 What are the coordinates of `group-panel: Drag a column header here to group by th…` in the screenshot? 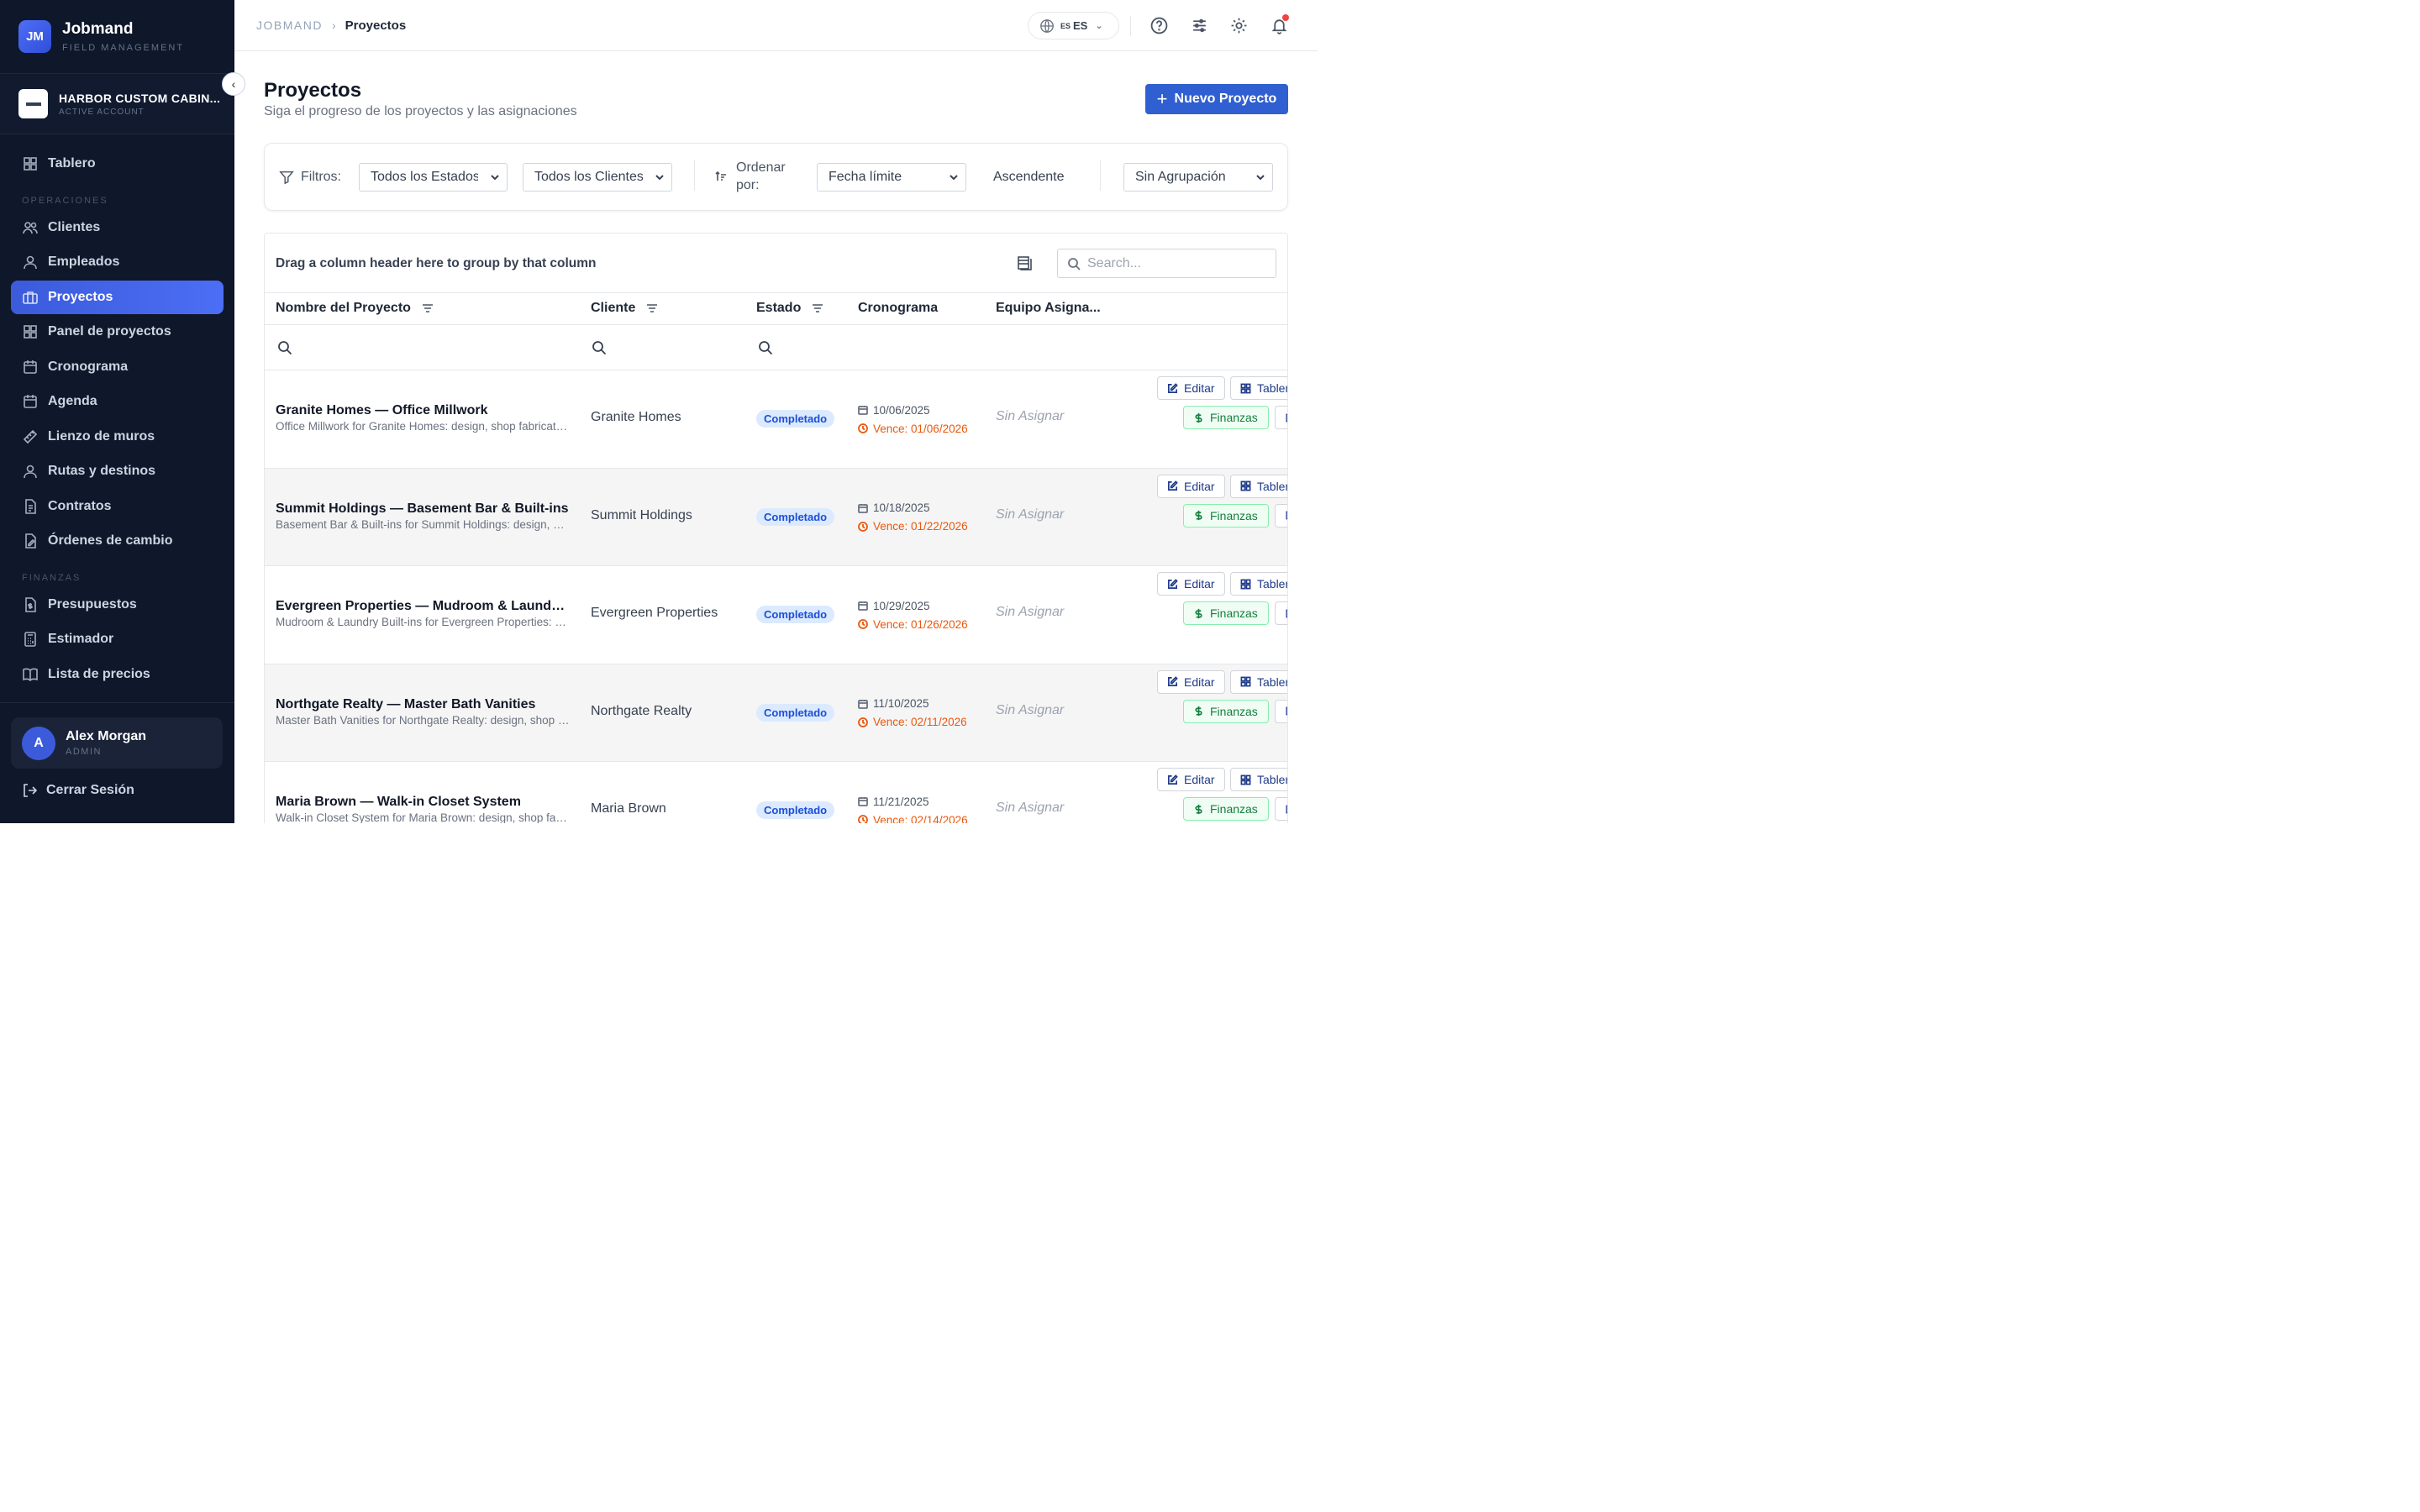 It's located at (776, 263).